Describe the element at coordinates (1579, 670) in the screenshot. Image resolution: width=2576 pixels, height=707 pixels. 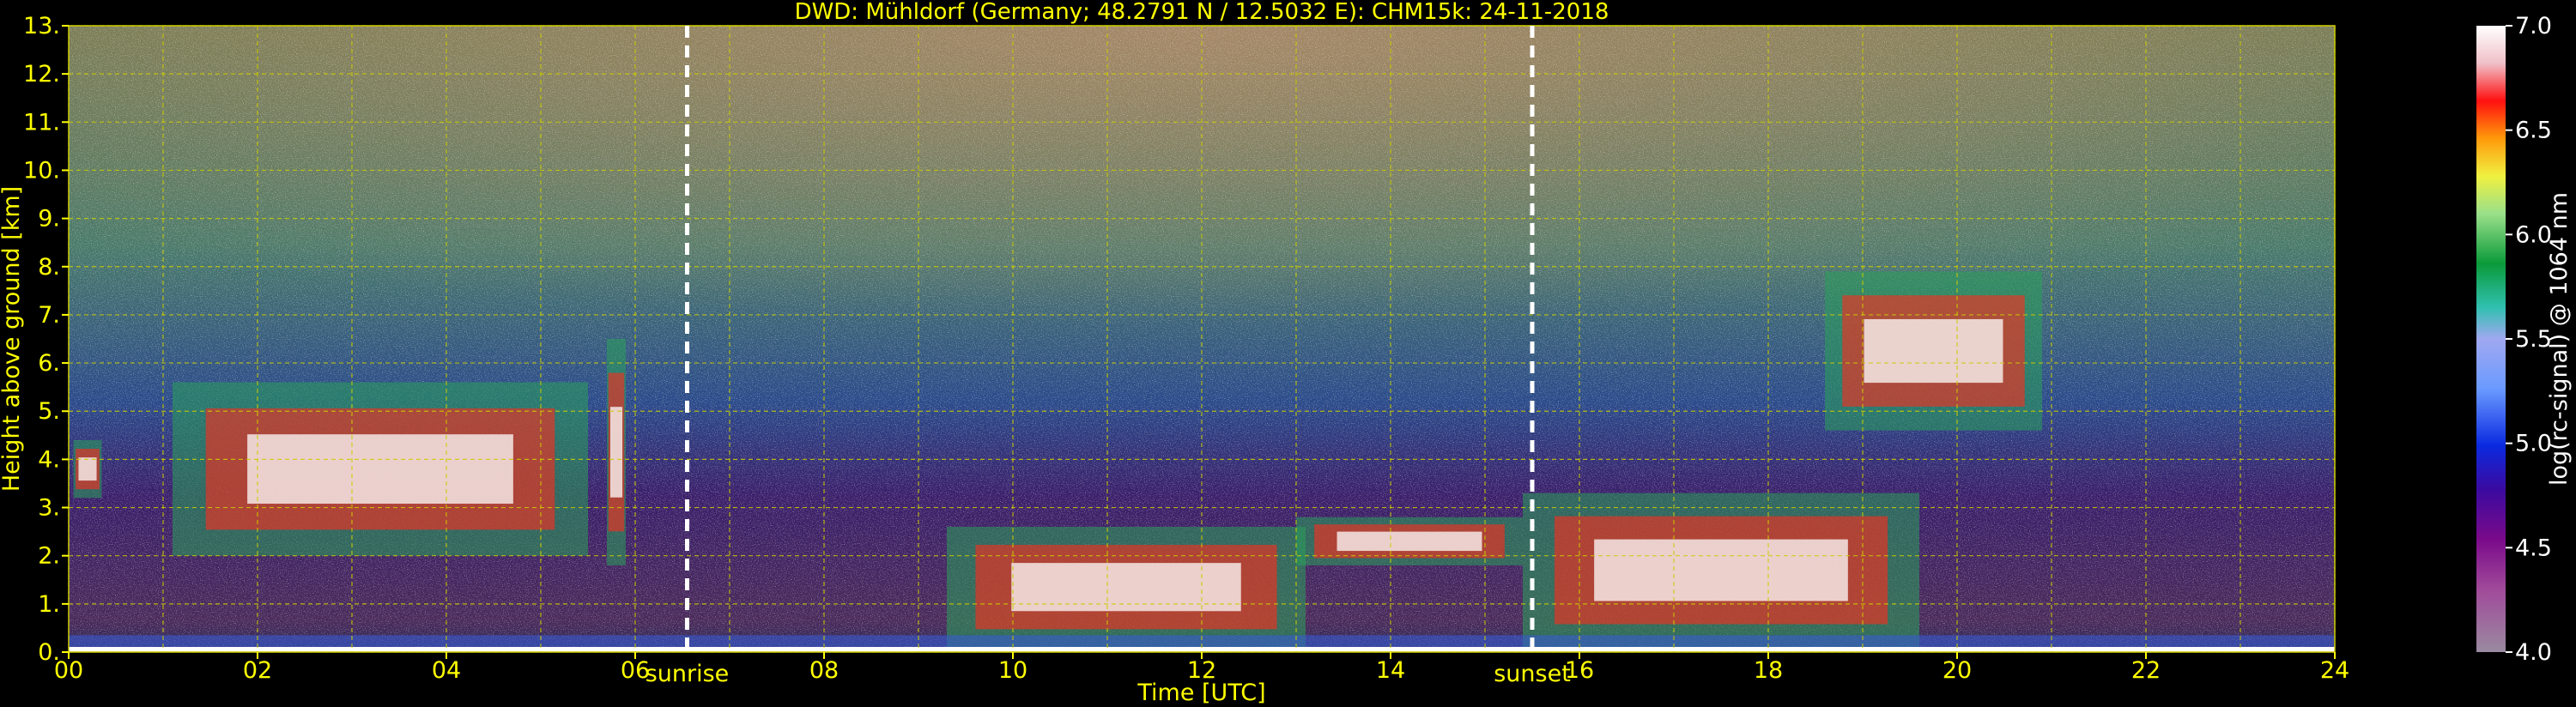
I see `x-tick-label: 16` at that location.